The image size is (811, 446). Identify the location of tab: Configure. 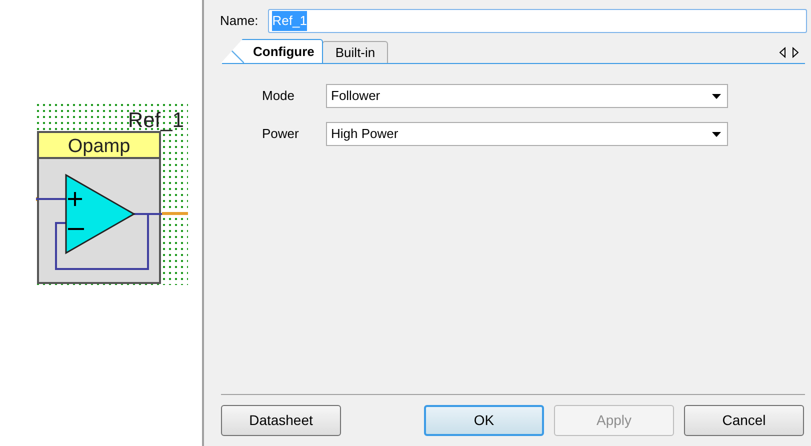
(272, 50).